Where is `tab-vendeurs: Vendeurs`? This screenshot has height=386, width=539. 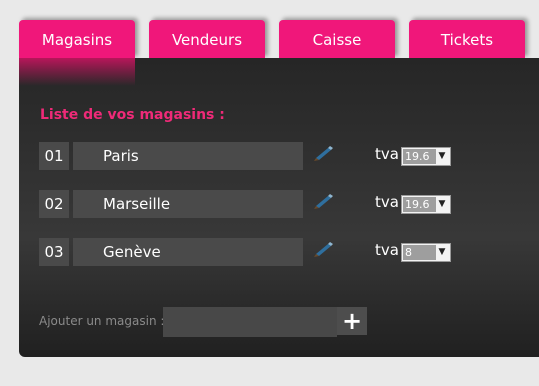 tab-vendeurs: Vendeurs is located at coordinates (207, 39).